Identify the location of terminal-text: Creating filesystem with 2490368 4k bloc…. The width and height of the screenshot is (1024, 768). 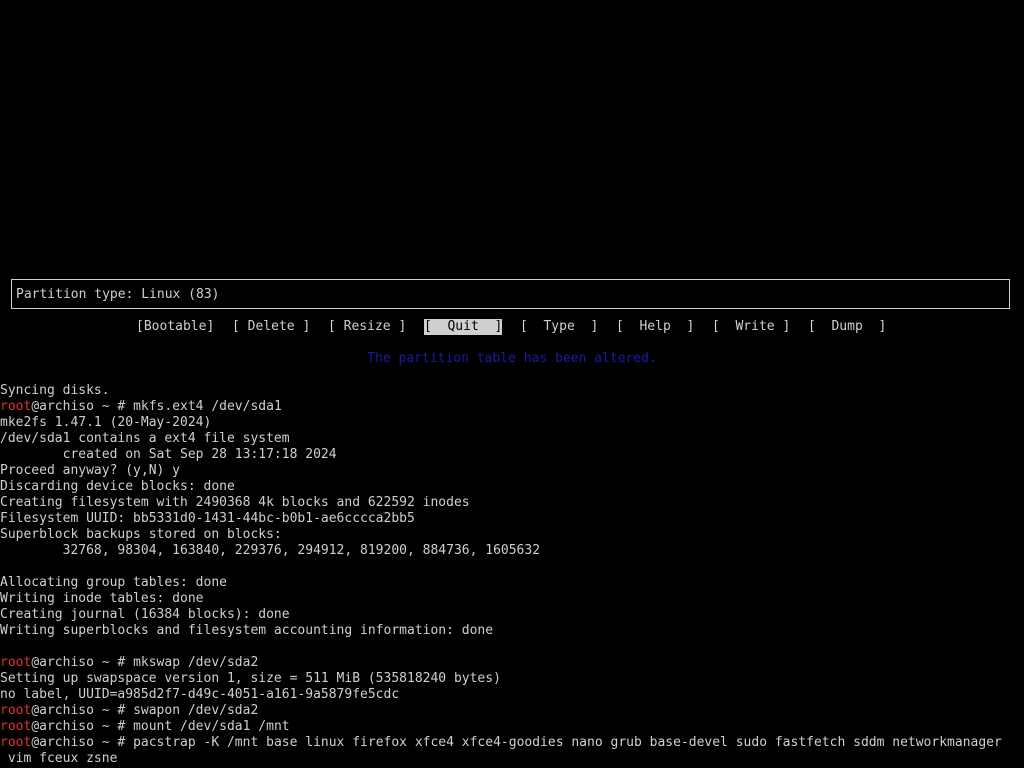
(235, 502).